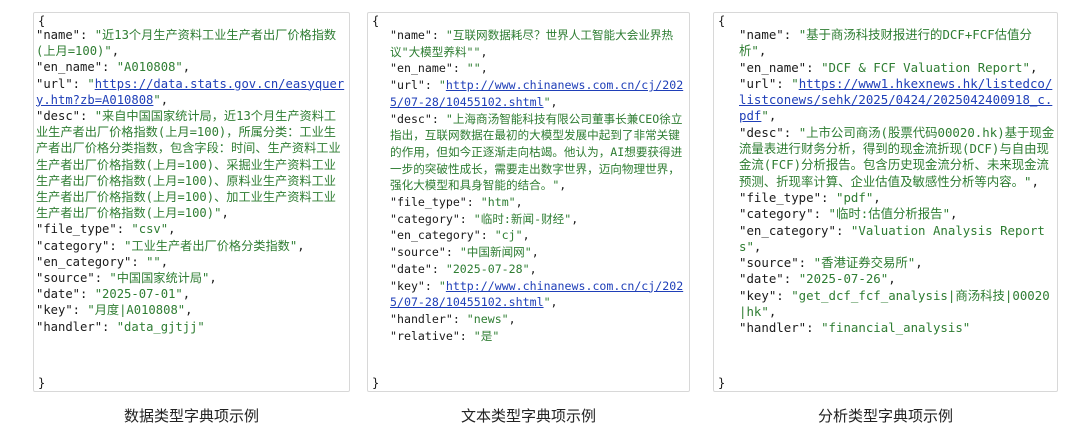 This screenshot has height=443, width=1080. What do you see at coordinates (495, 252) in the screenshot?
I see `field-value: "中国新闻网"` at bounding box center [495, 252].